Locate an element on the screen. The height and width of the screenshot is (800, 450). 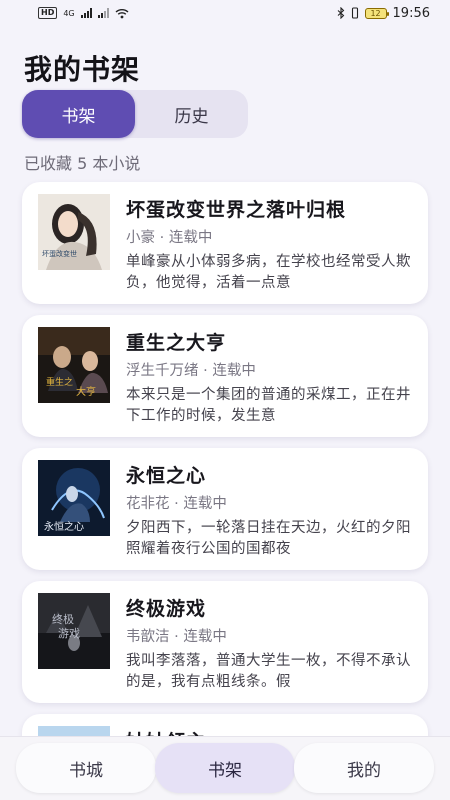
bottom-nav: 书城 书架 我的 is located at coordinates (225, 768).